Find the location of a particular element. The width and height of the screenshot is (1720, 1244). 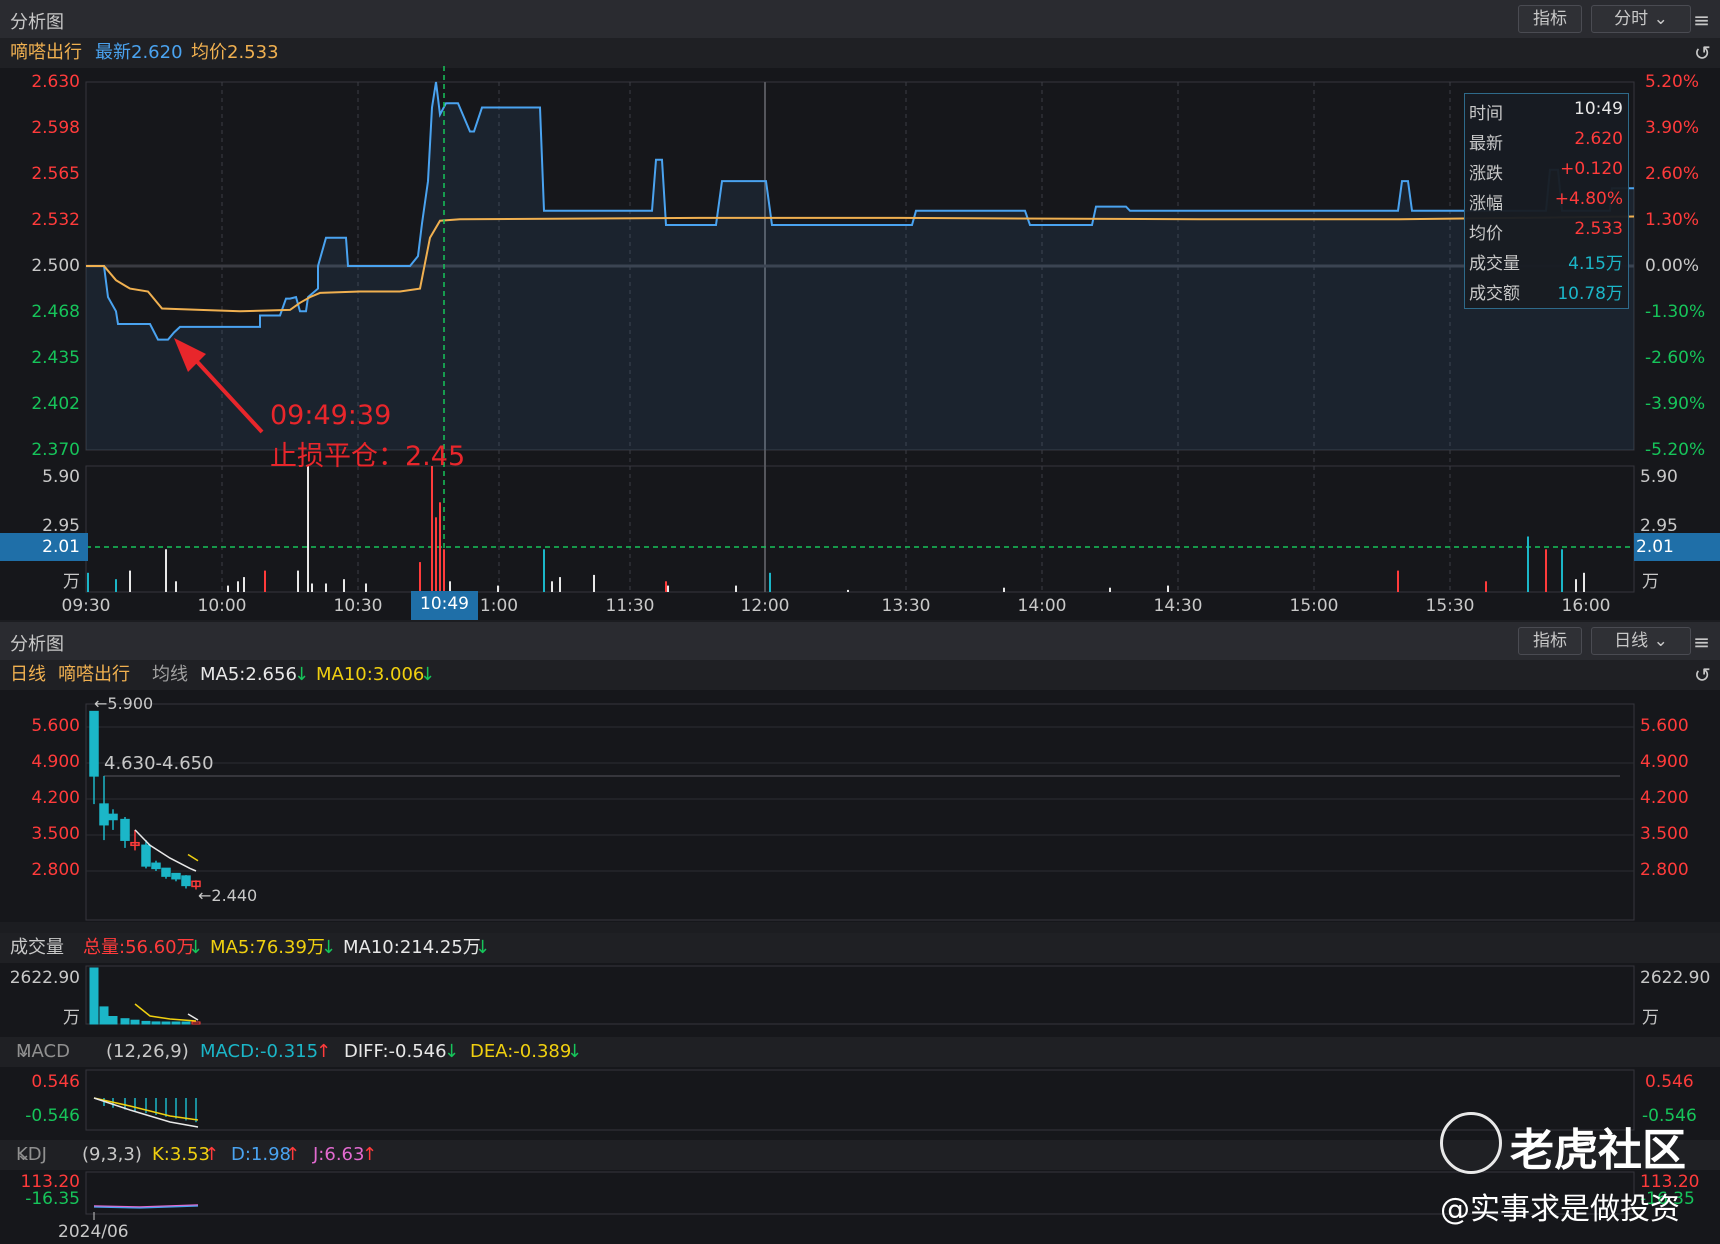

volume-ma10-line is located at coordinates (193, 1017).